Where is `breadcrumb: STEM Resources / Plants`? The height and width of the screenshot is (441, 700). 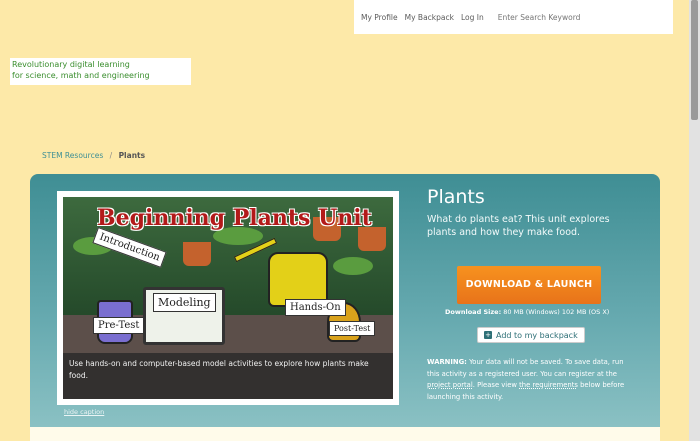
breadcrumb: STEM Resources / Plants is located at coordinates (93, 155).